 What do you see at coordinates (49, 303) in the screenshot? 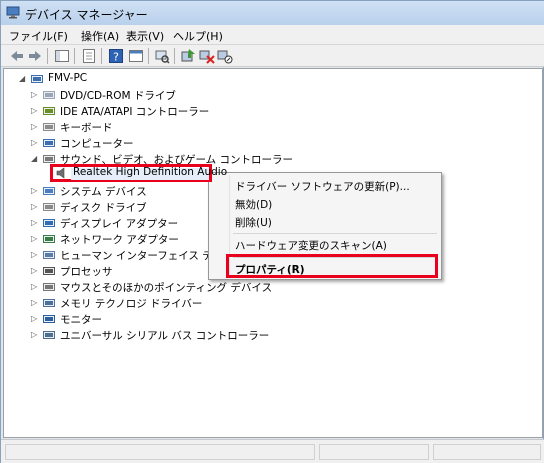
I see `memory-icon` at bounding box center [49, 303].